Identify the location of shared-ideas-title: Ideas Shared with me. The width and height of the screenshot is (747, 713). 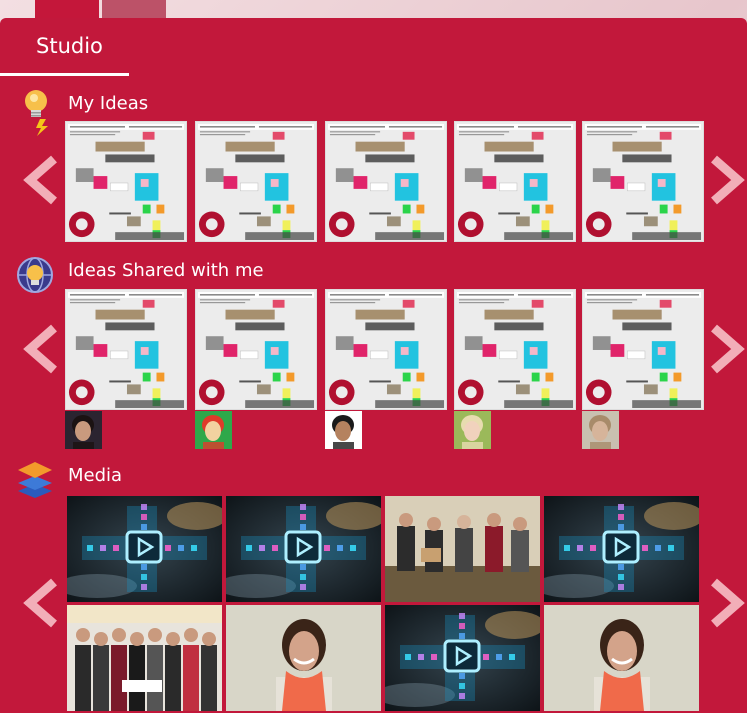
(166, 270).